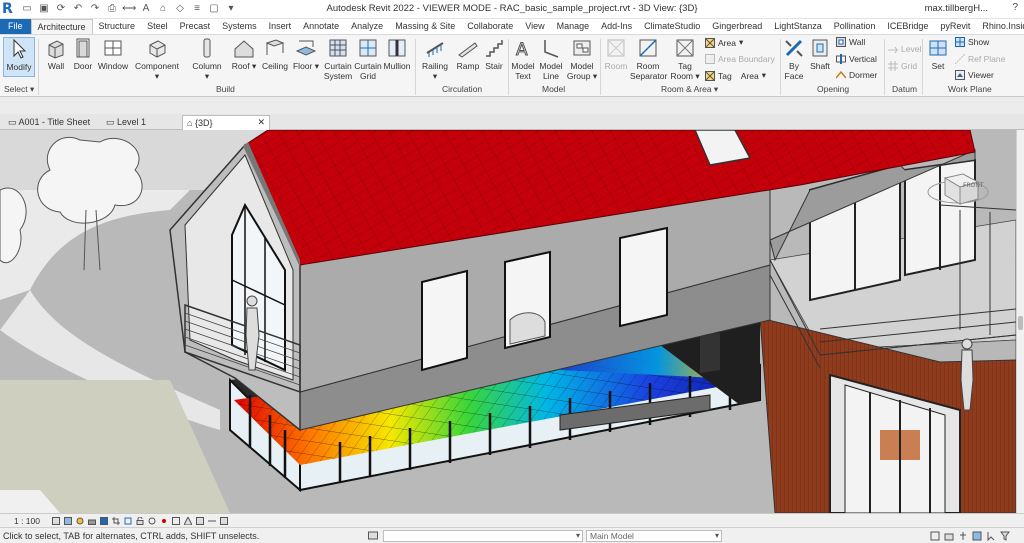 The height and width of the screenshot is (543, 1024). Describe the element at coordinates (157, 26) in the screenshot. I see `tab-steel: Steel` at that location.